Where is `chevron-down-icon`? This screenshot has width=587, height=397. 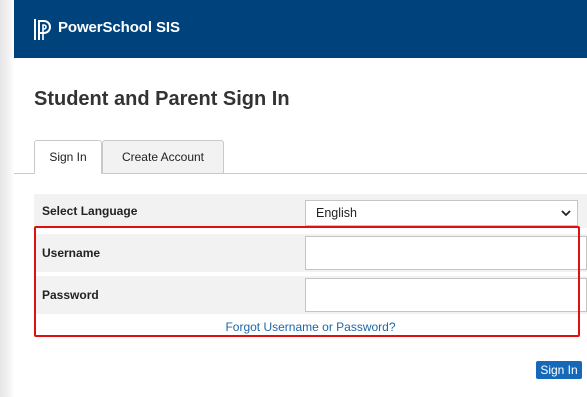 chevron-down-icon is located at coordinates (566, 213).